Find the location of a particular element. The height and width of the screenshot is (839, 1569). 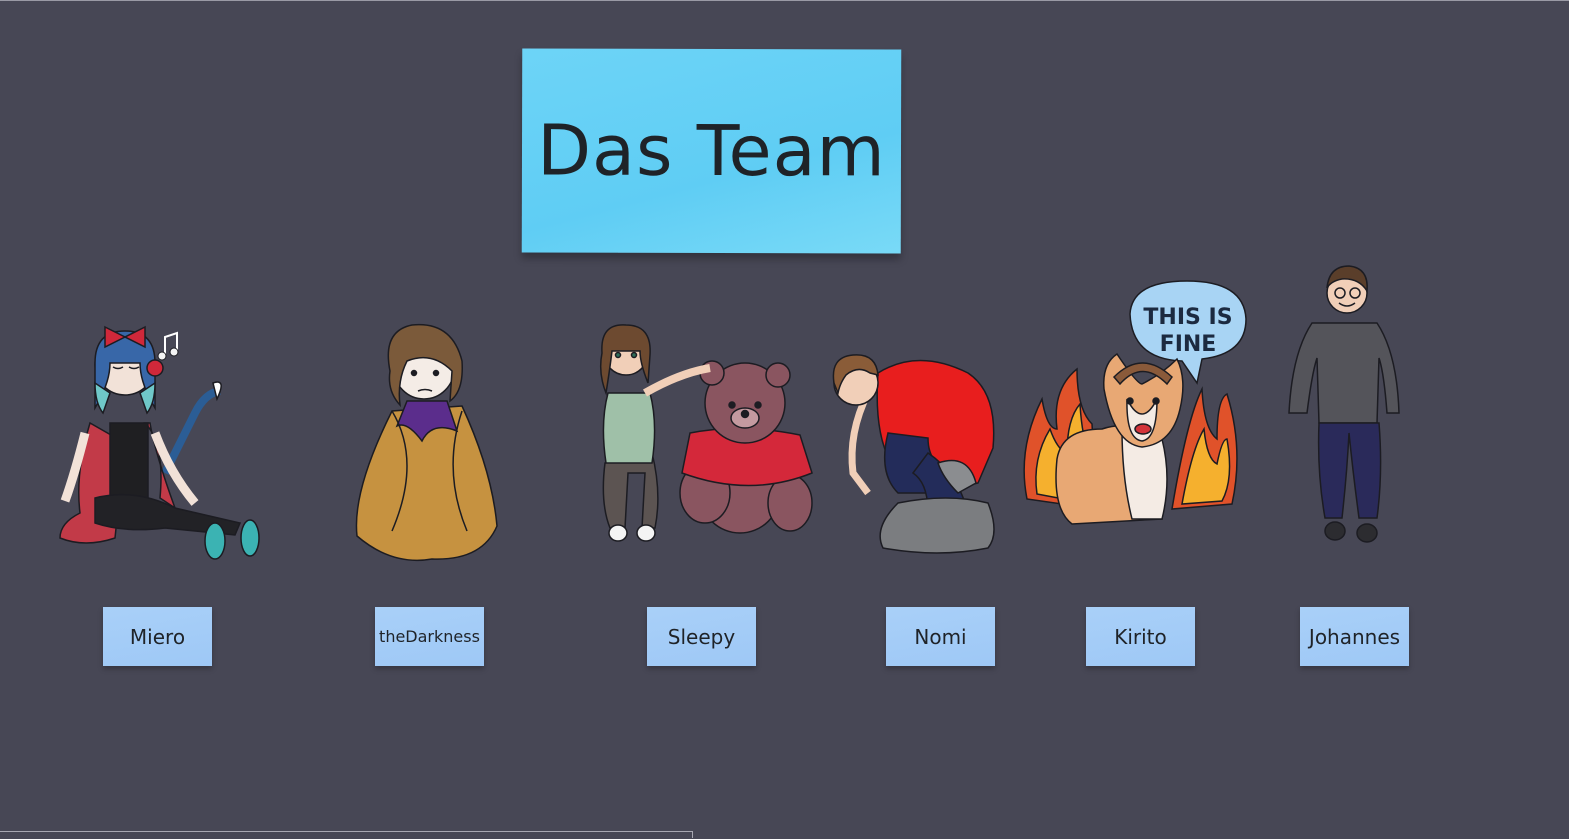

kirito-sticker: THIS IS FINE is located at coordinates (1136, 408).